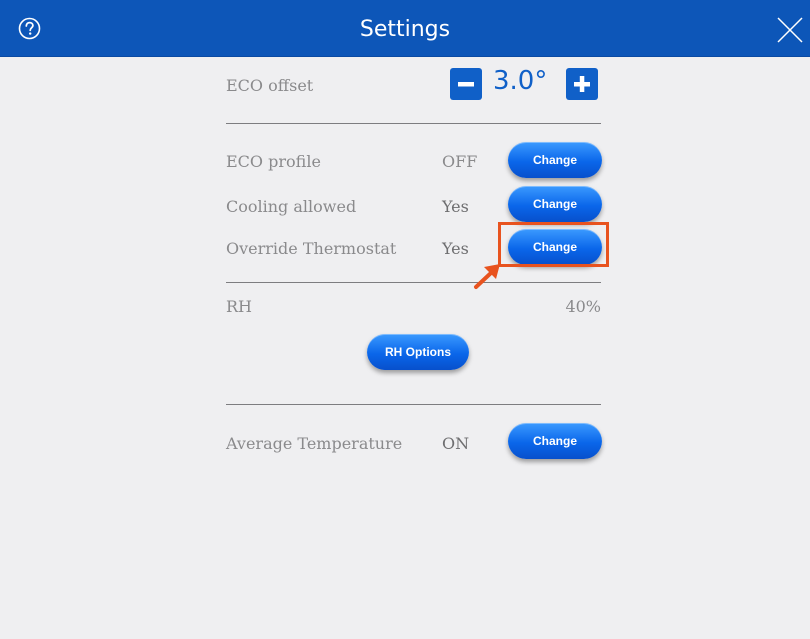 The width and height of the screenshot is (810, 639). I want to click on page-title: Settings, so click(405, 29).